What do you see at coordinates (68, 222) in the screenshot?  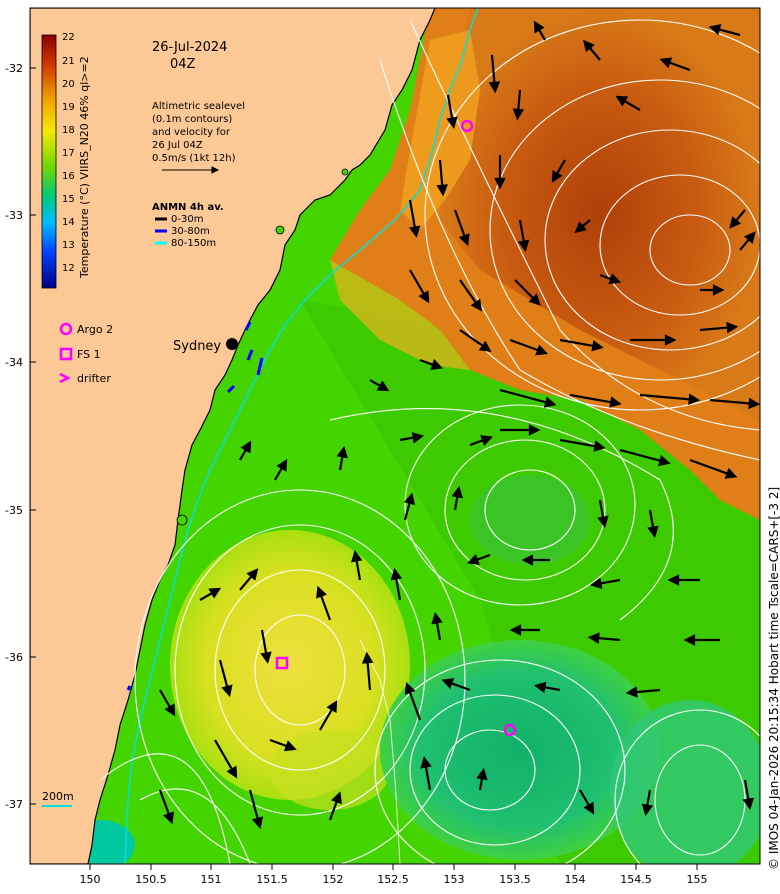 I see `colorbar-tick: 14` at bounding box center [68, 222].